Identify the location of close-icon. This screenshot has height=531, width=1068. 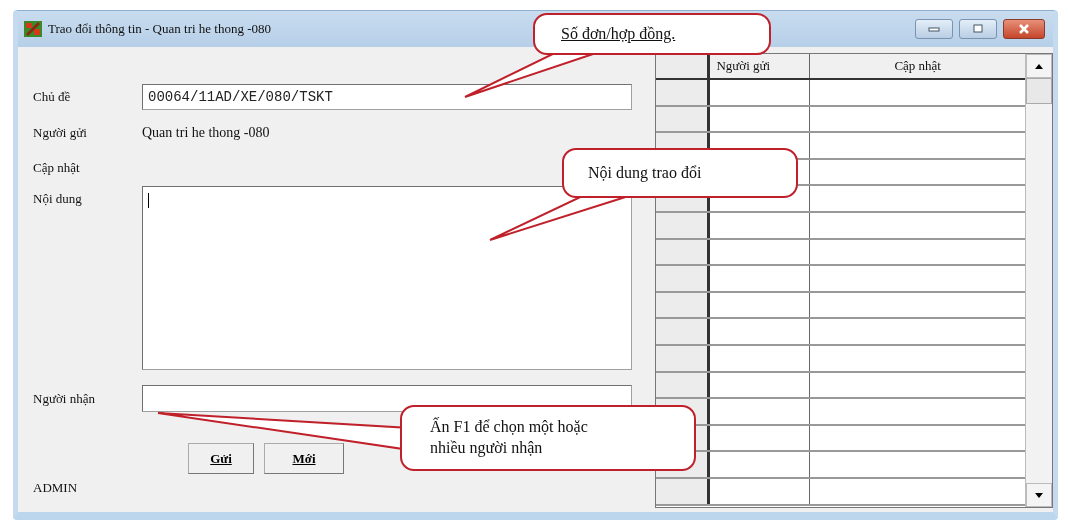
(1024, 29).